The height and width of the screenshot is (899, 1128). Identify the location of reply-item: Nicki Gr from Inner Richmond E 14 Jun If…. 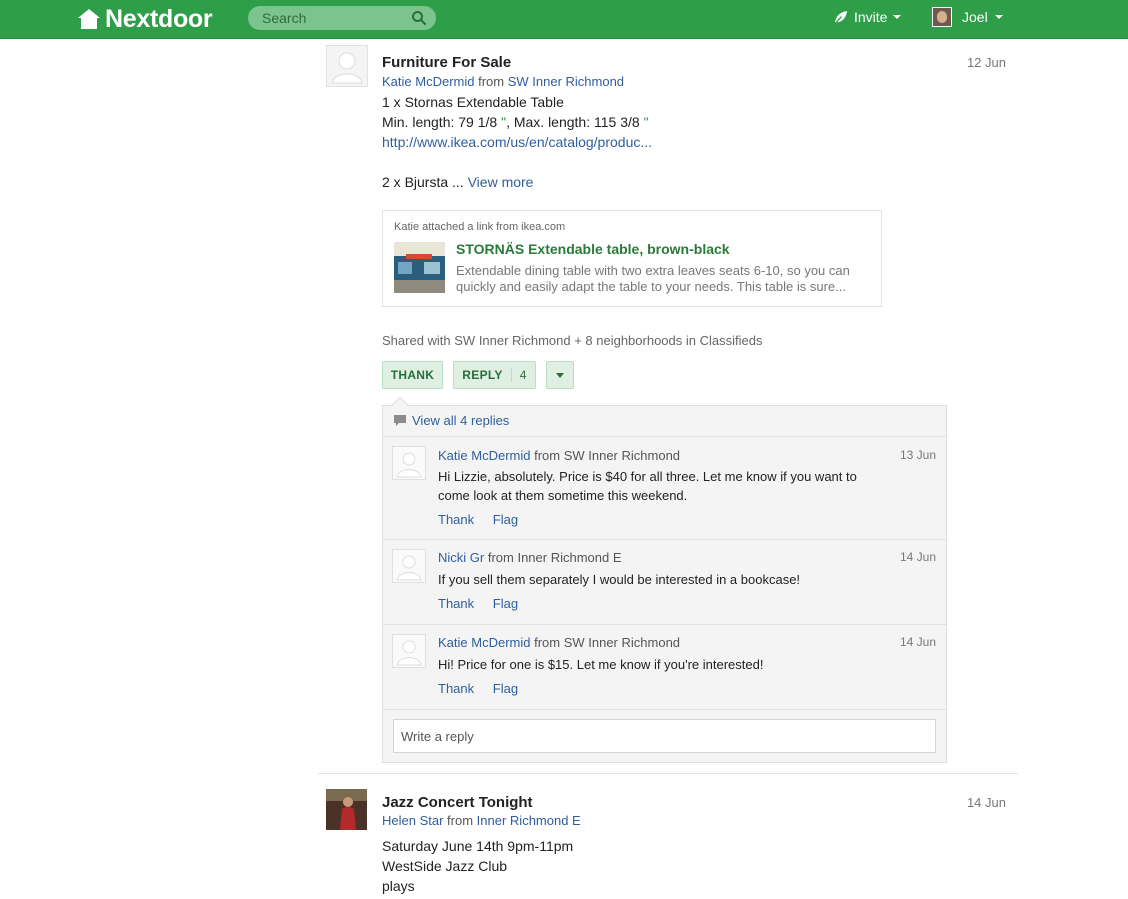
(664, 581).